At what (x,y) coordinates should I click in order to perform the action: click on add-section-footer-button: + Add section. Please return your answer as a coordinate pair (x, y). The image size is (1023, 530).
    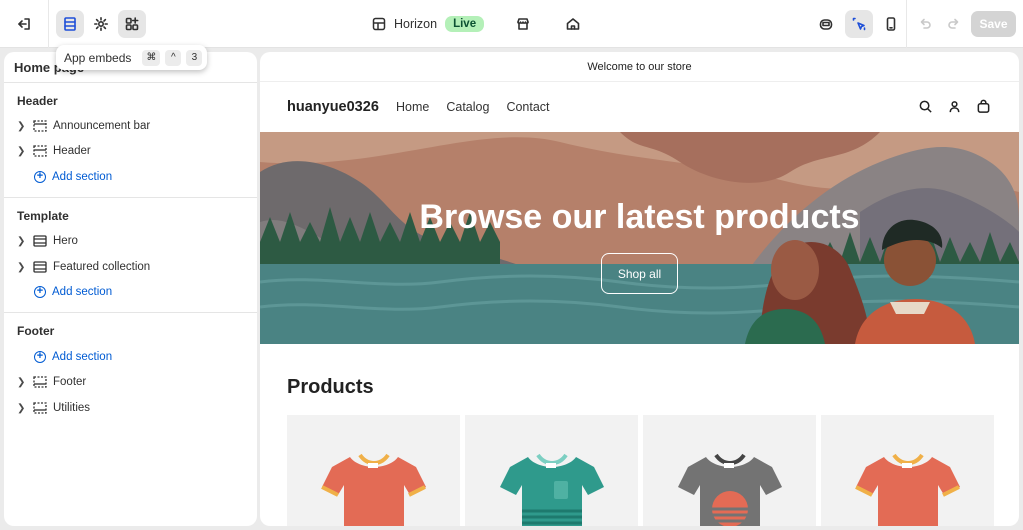
    Looking at the image, I should click on (73, 357).